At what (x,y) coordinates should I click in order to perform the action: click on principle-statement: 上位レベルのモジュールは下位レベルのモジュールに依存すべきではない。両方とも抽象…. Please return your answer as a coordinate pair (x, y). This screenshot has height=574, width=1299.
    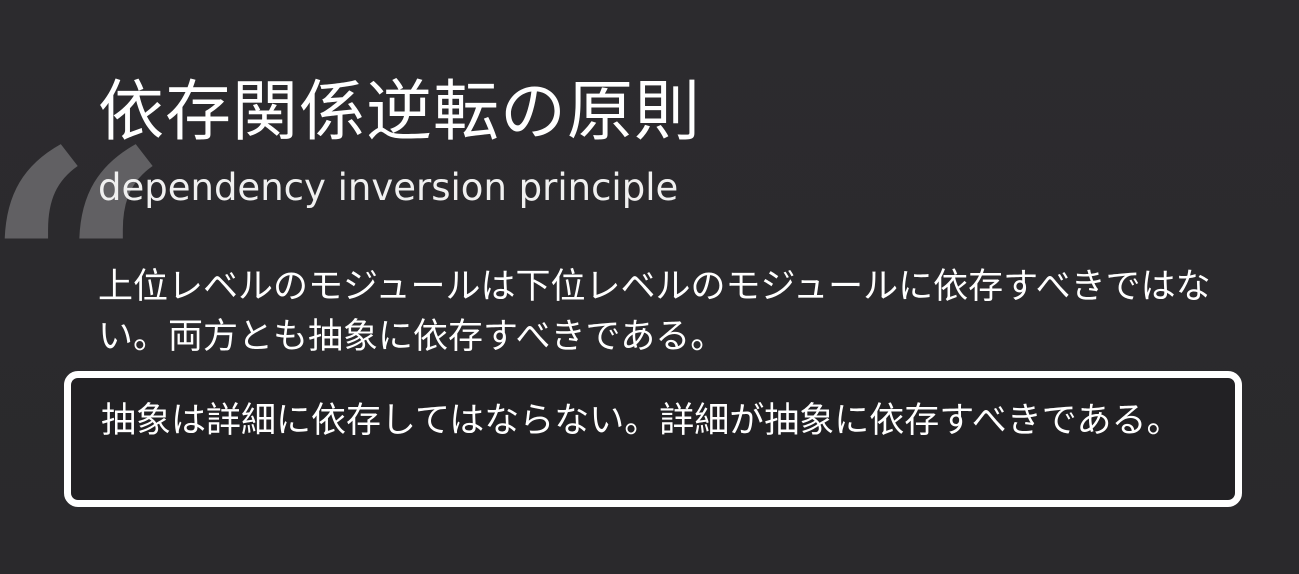
    Looking at the image, I should click on (654, 312).